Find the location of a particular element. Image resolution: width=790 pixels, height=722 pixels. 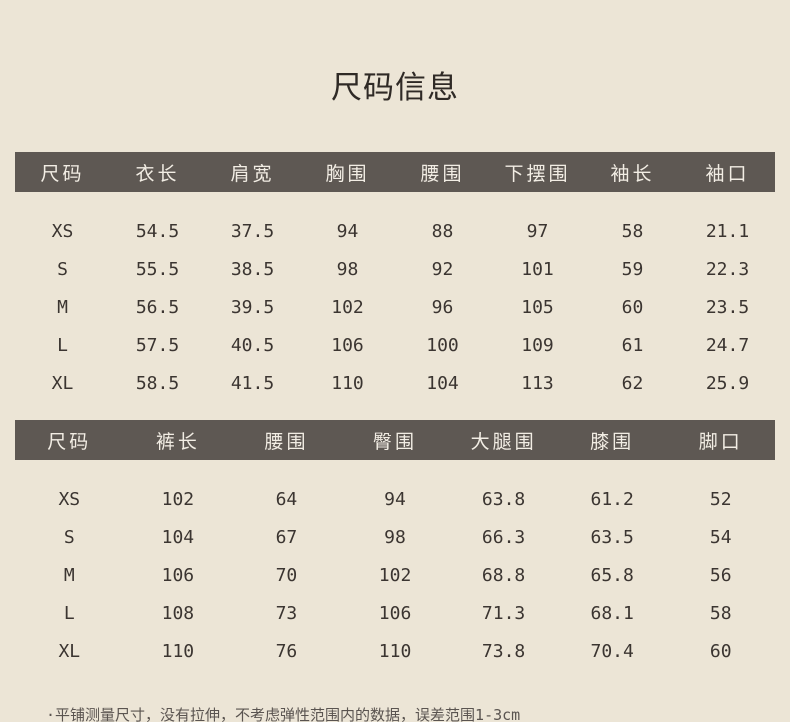

page-title: 尺码信息 is located at coordinates (395, 88).